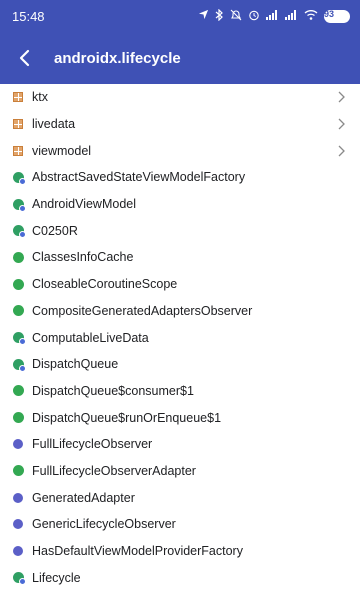  Describe the element at coordinates (84, 204) in the screenshot. I see `list-item-label: AndroidViewModel` at that location.